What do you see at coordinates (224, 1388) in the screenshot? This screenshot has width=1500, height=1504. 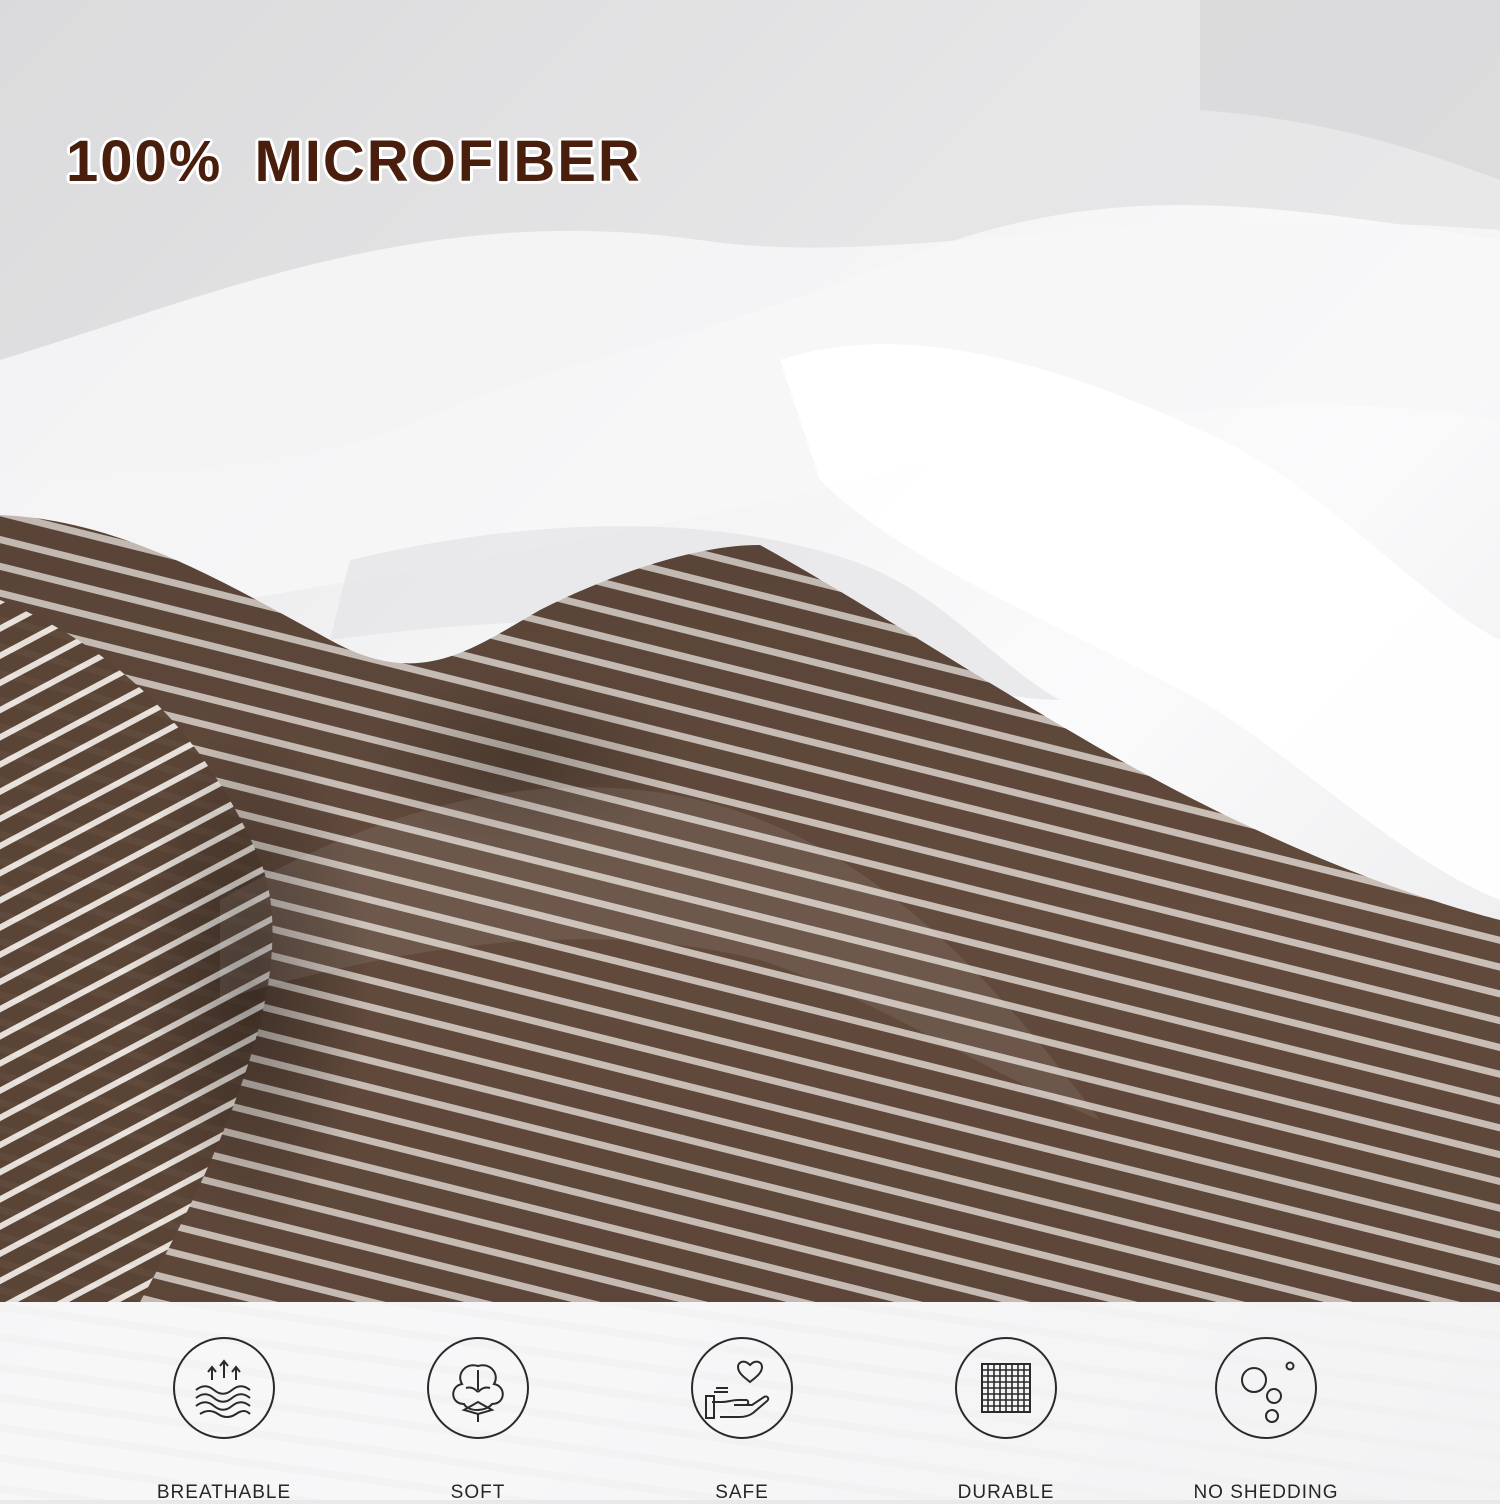 I see `breathable-layers-icon` at bounding box center [224, 1388].